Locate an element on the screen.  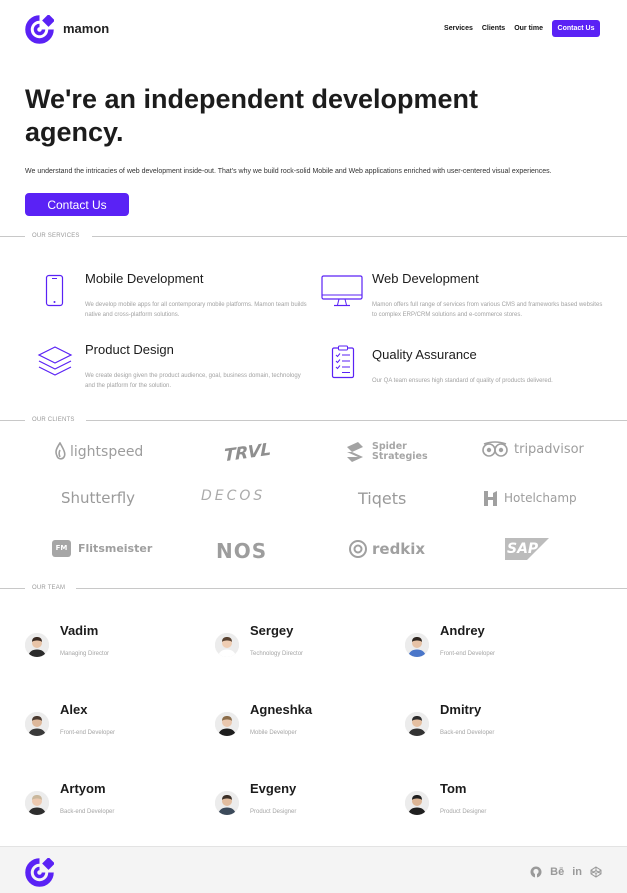
main-nav: Services Clients Our time Contact Us is located at coordinates (522, 28).